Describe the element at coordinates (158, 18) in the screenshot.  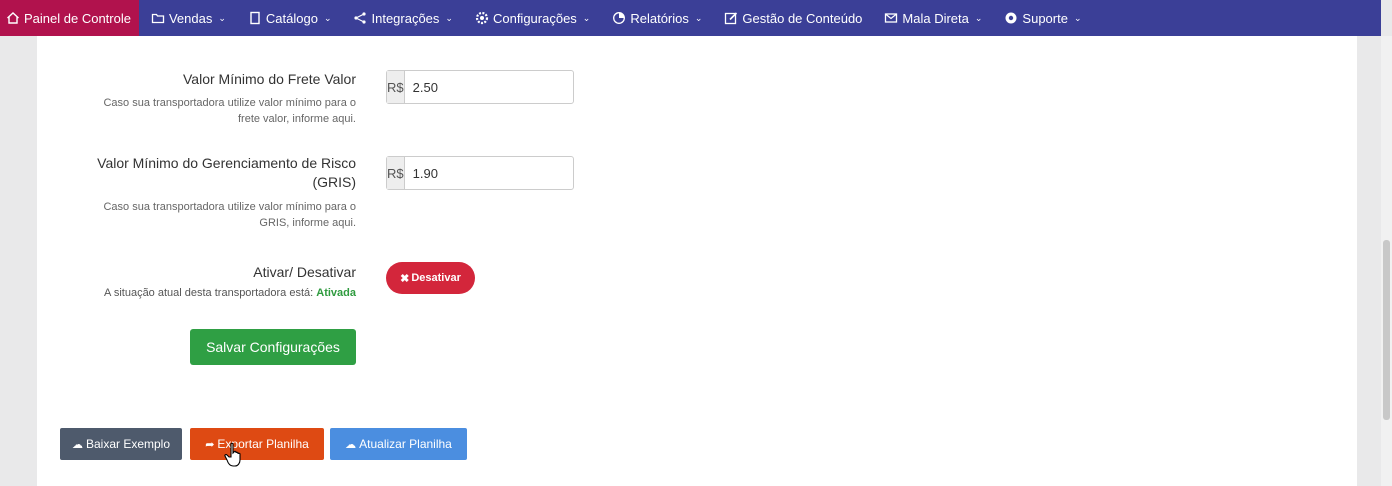
I see `folder-icon` at that location.